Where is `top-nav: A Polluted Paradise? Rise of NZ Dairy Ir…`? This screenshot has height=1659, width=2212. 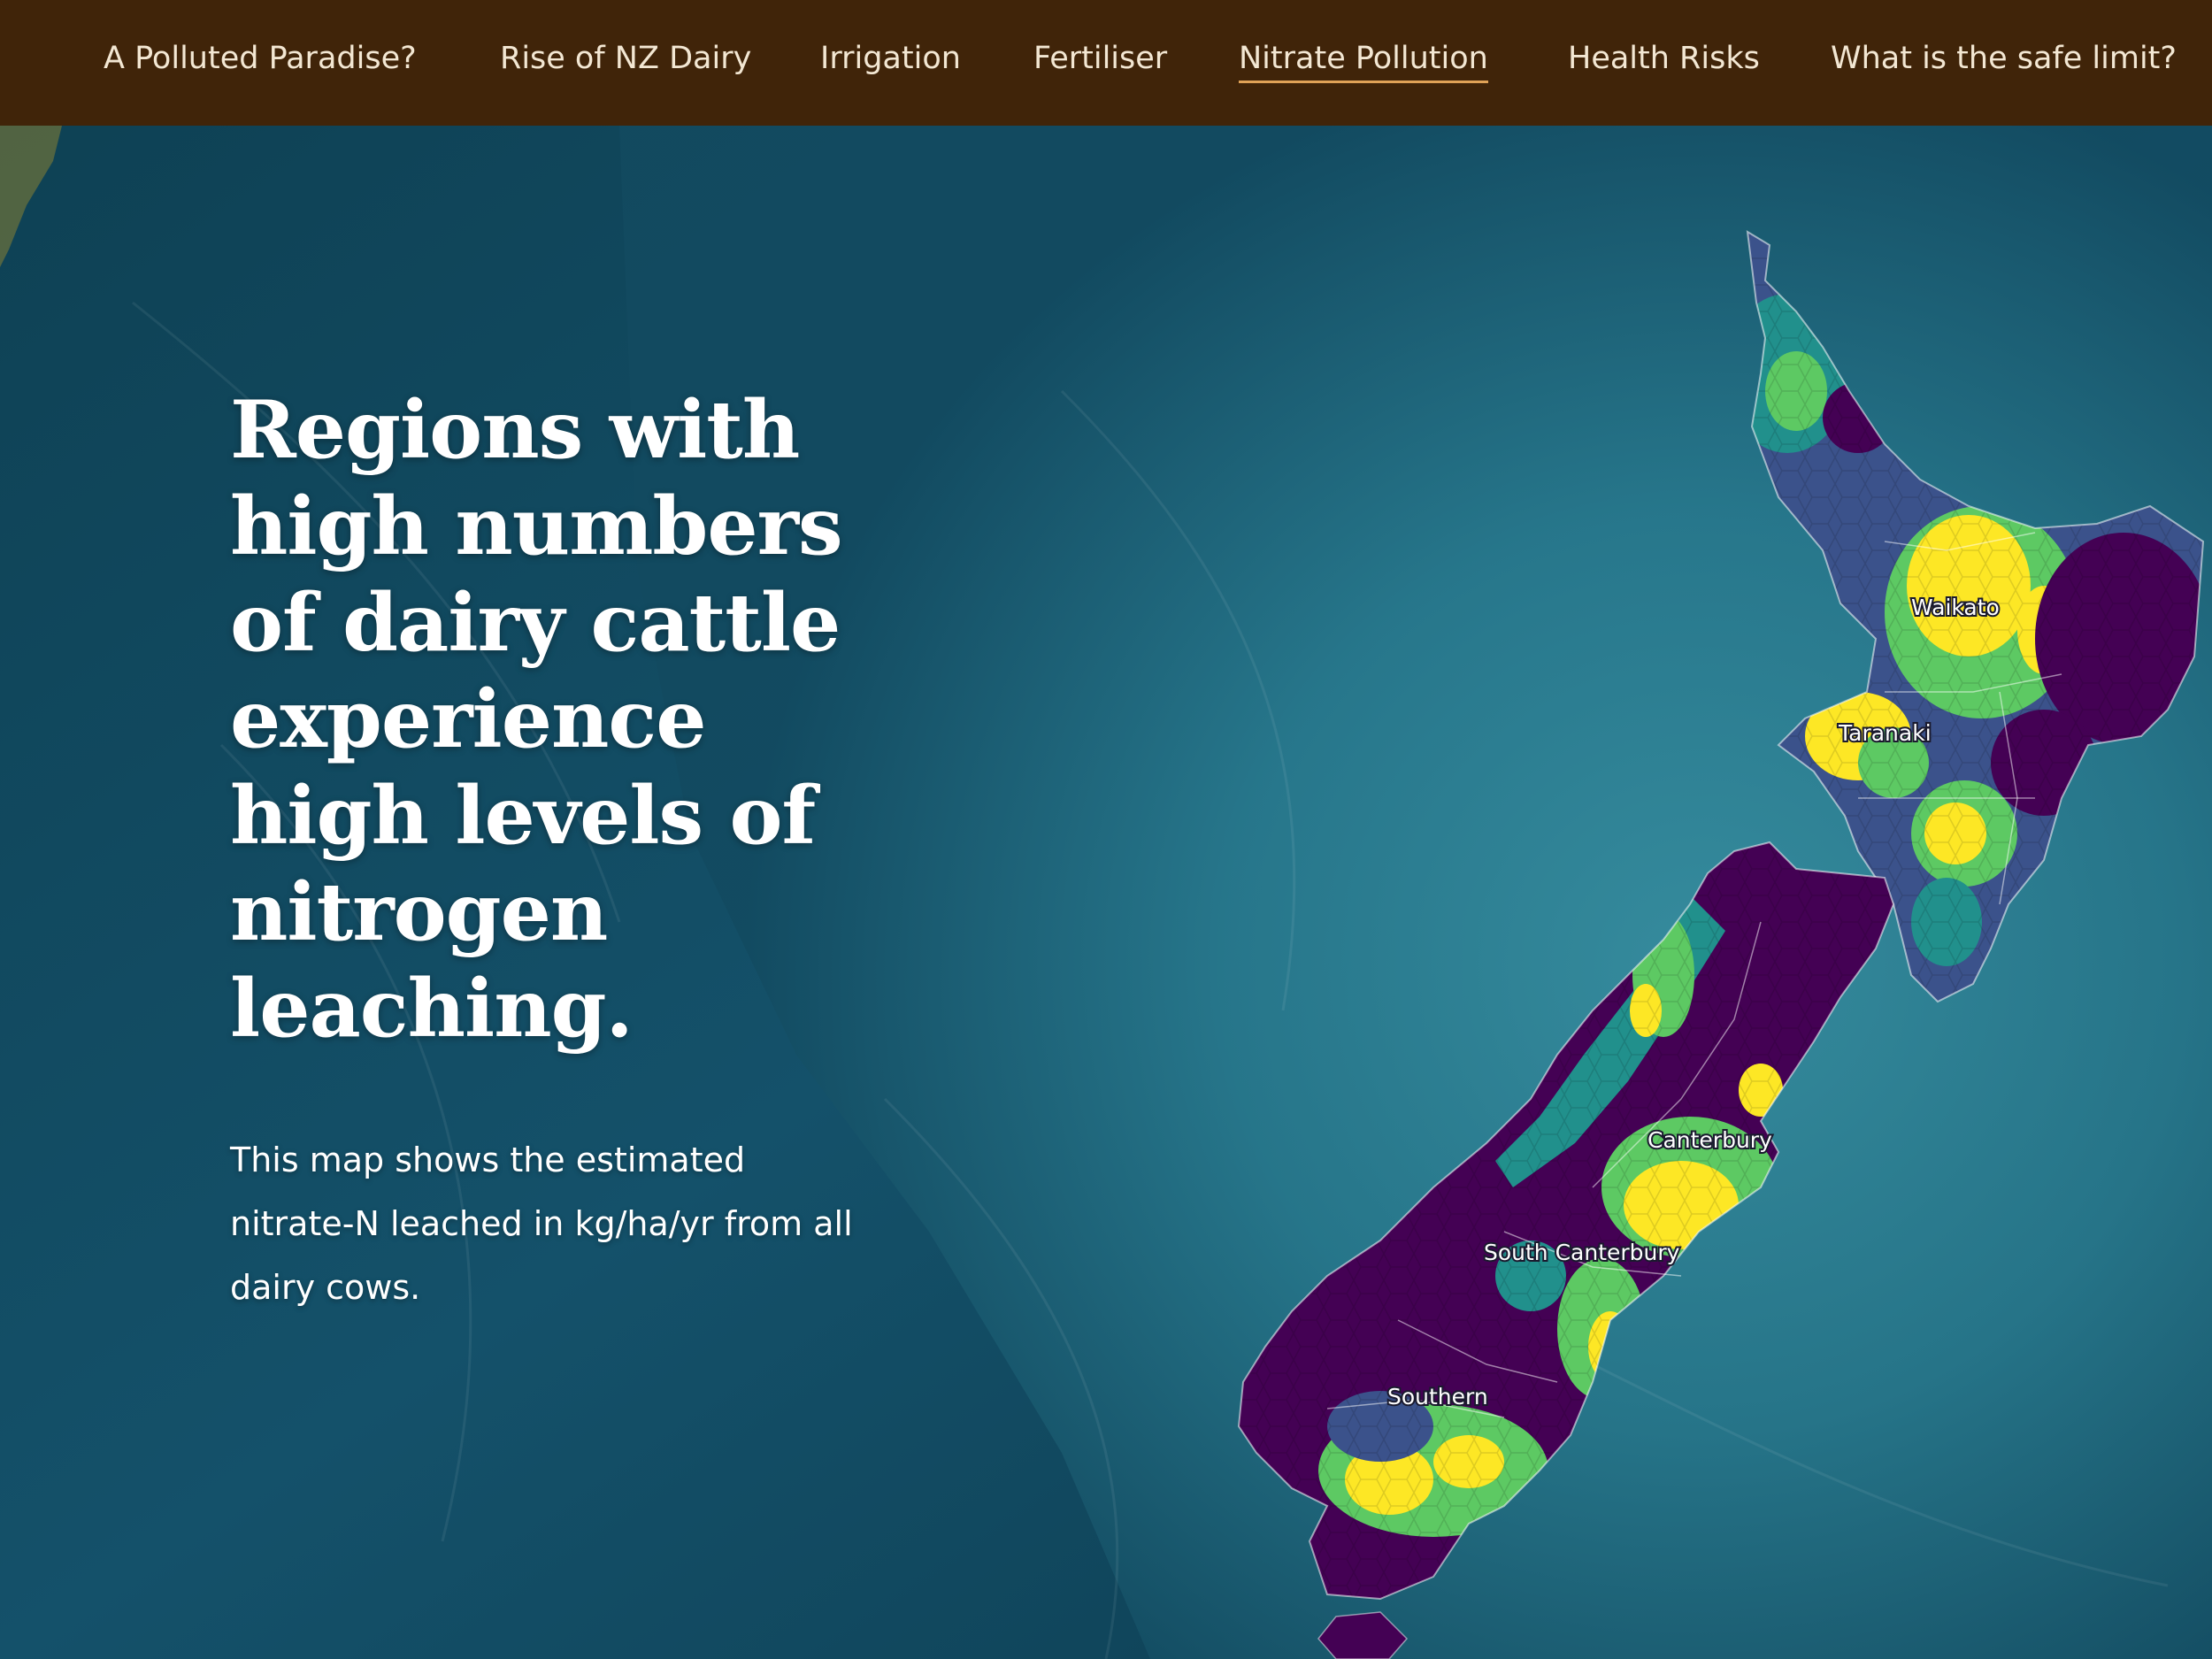 top-nav: A Polluted Paradise? Rise of NZ Dairy Ir… is located at coordinates (1106, 63).